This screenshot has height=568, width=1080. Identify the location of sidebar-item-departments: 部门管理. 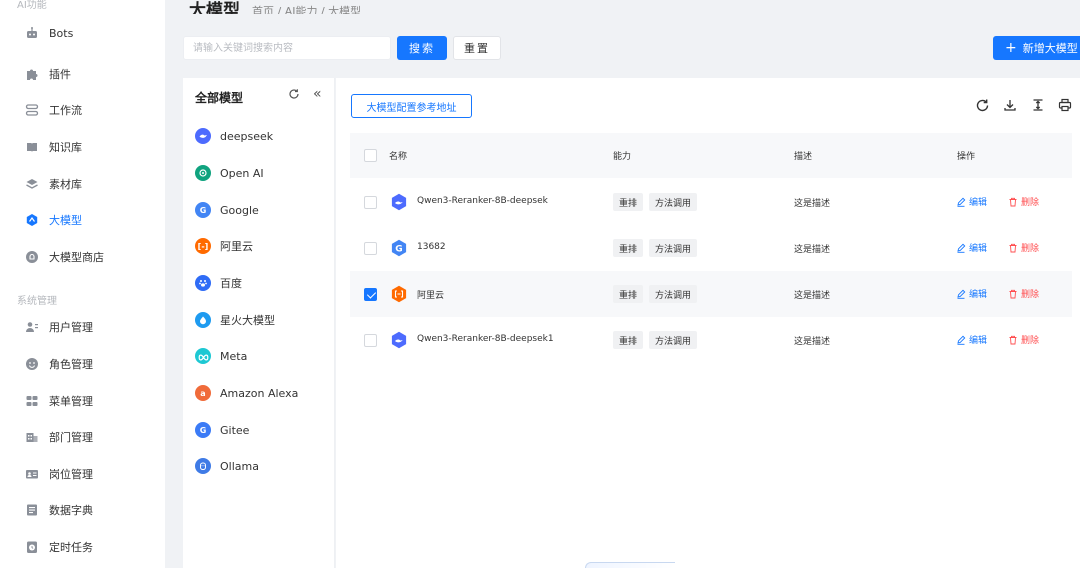
(82, 437).